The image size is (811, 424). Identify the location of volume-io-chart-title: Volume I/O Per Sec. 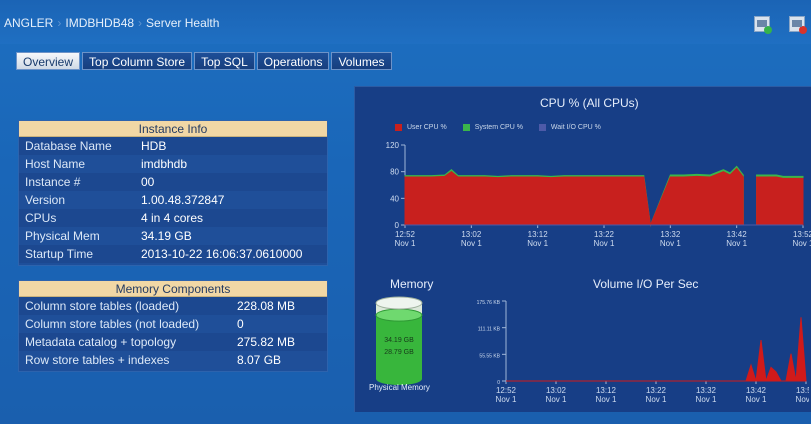
(646, 284).